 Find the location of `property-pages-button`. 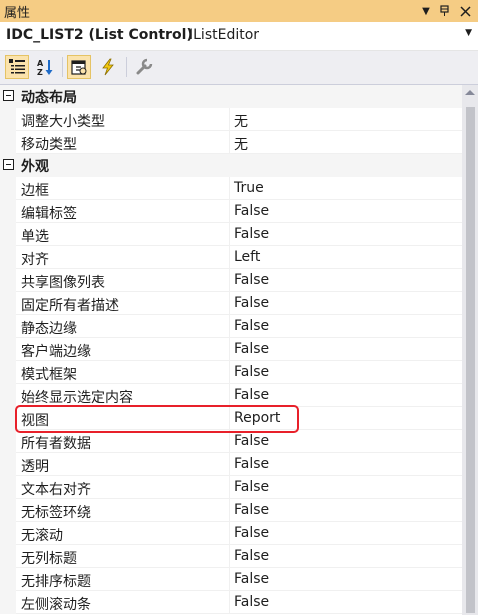

property-pages-button is located at coordinates (144, 67).